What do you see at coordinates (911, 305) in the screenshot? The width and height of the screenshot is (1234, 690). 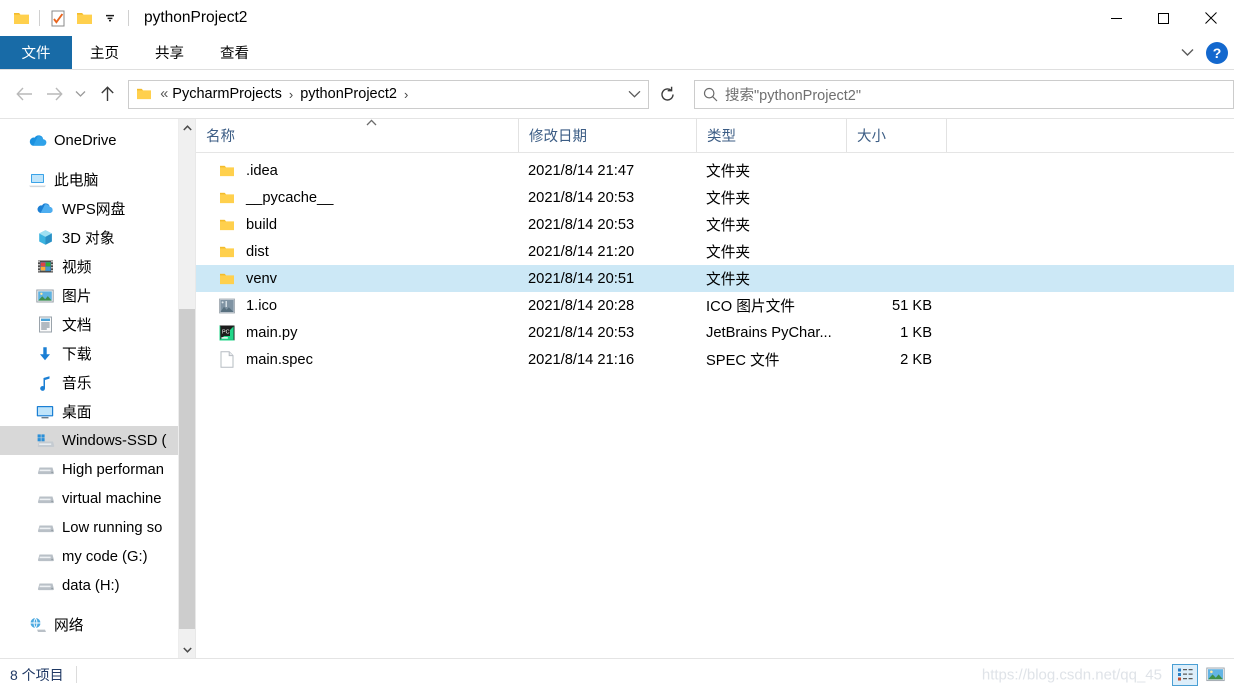 I see `file-size-cell: 51 KB` at bounding box center [911, 305].